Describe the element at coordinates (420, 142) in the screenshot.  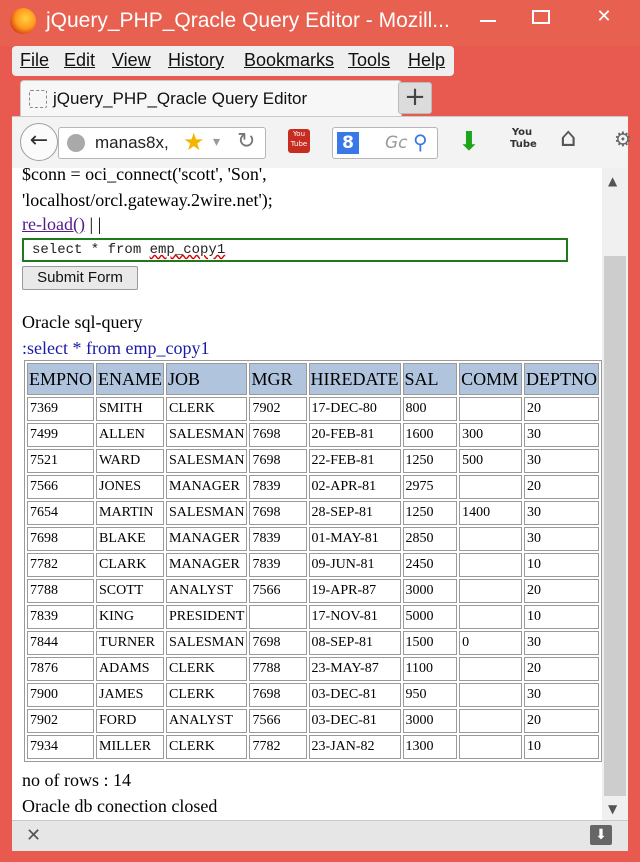
I see `search-icon: ⚲` at that location.